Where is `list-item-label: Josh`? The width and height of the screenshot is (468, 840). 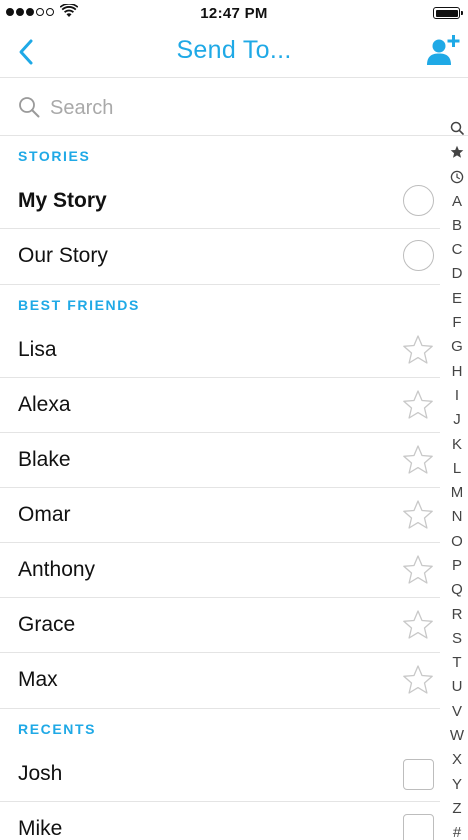
list-item-label: Josh is located at coordinates (40, 773).